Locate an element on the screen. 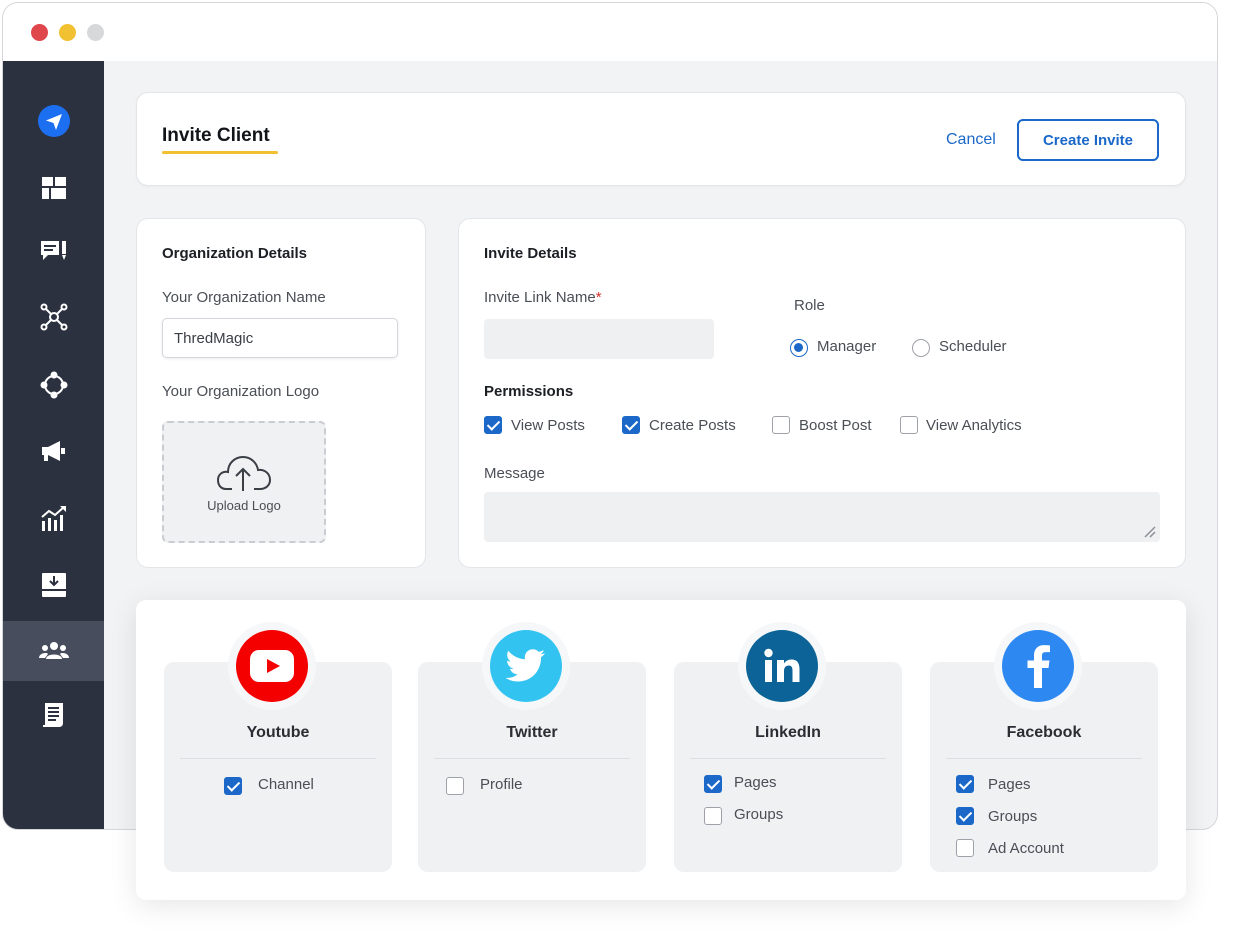 This screenshot has height=948, width=1234. permission-view-analytics-label: View Analytics is located at coordinates (974, 425).